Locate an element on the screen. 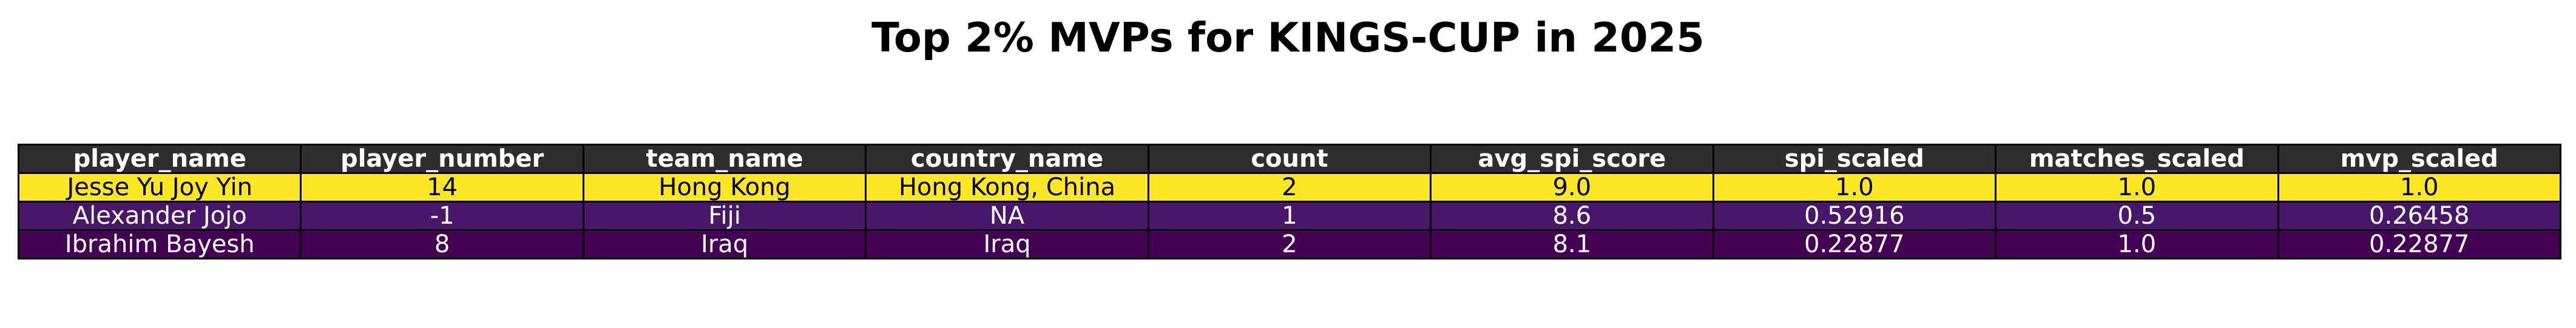 Image resolution: width=2576 pixels, height=328 pixels. cell-team-name: Fiji is located at coordinates (724, 216).